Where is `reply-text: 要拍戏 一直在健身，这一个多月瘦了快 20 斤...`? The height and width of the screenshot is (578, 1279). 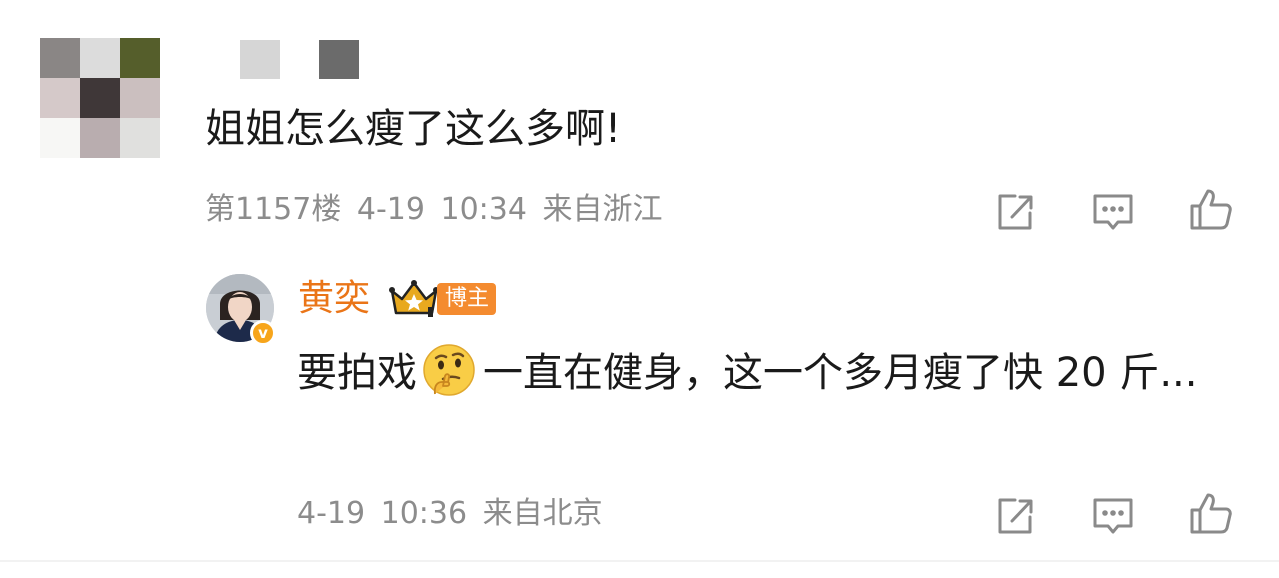
reply-text: 要拍戏 一直在健身，这一个多月瘦了快 20 斤... is located at coordinates (762, 373).